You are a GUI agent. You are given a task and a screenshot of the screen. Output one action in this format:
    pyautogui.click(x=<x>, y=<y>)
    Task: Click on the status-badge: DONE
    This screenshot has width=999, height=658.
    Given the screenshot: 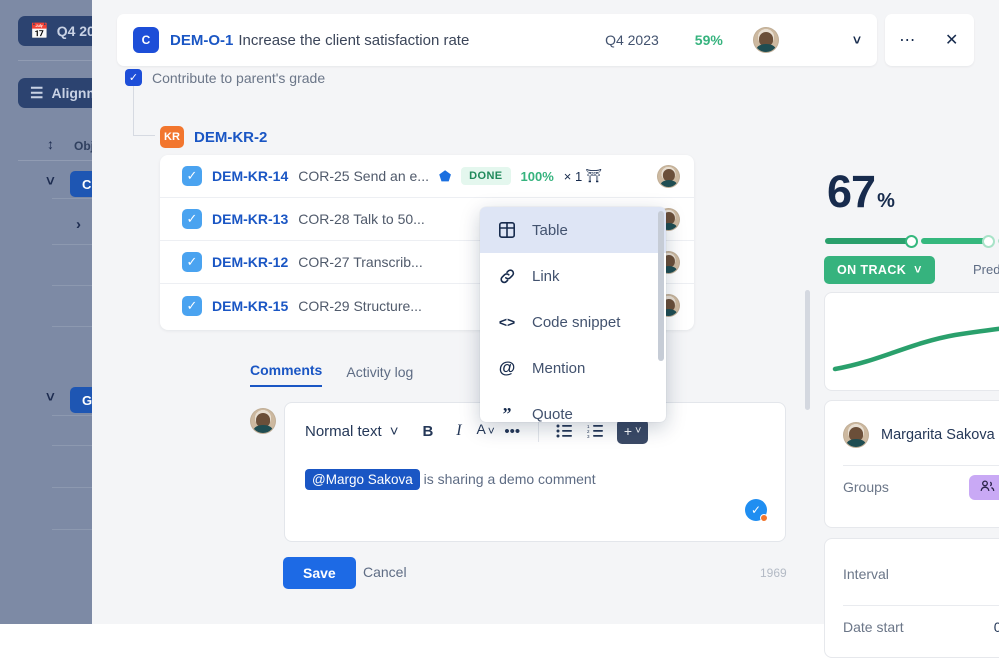 What is the action you would take?
    pyautogui.click(x=485, y=176)
    